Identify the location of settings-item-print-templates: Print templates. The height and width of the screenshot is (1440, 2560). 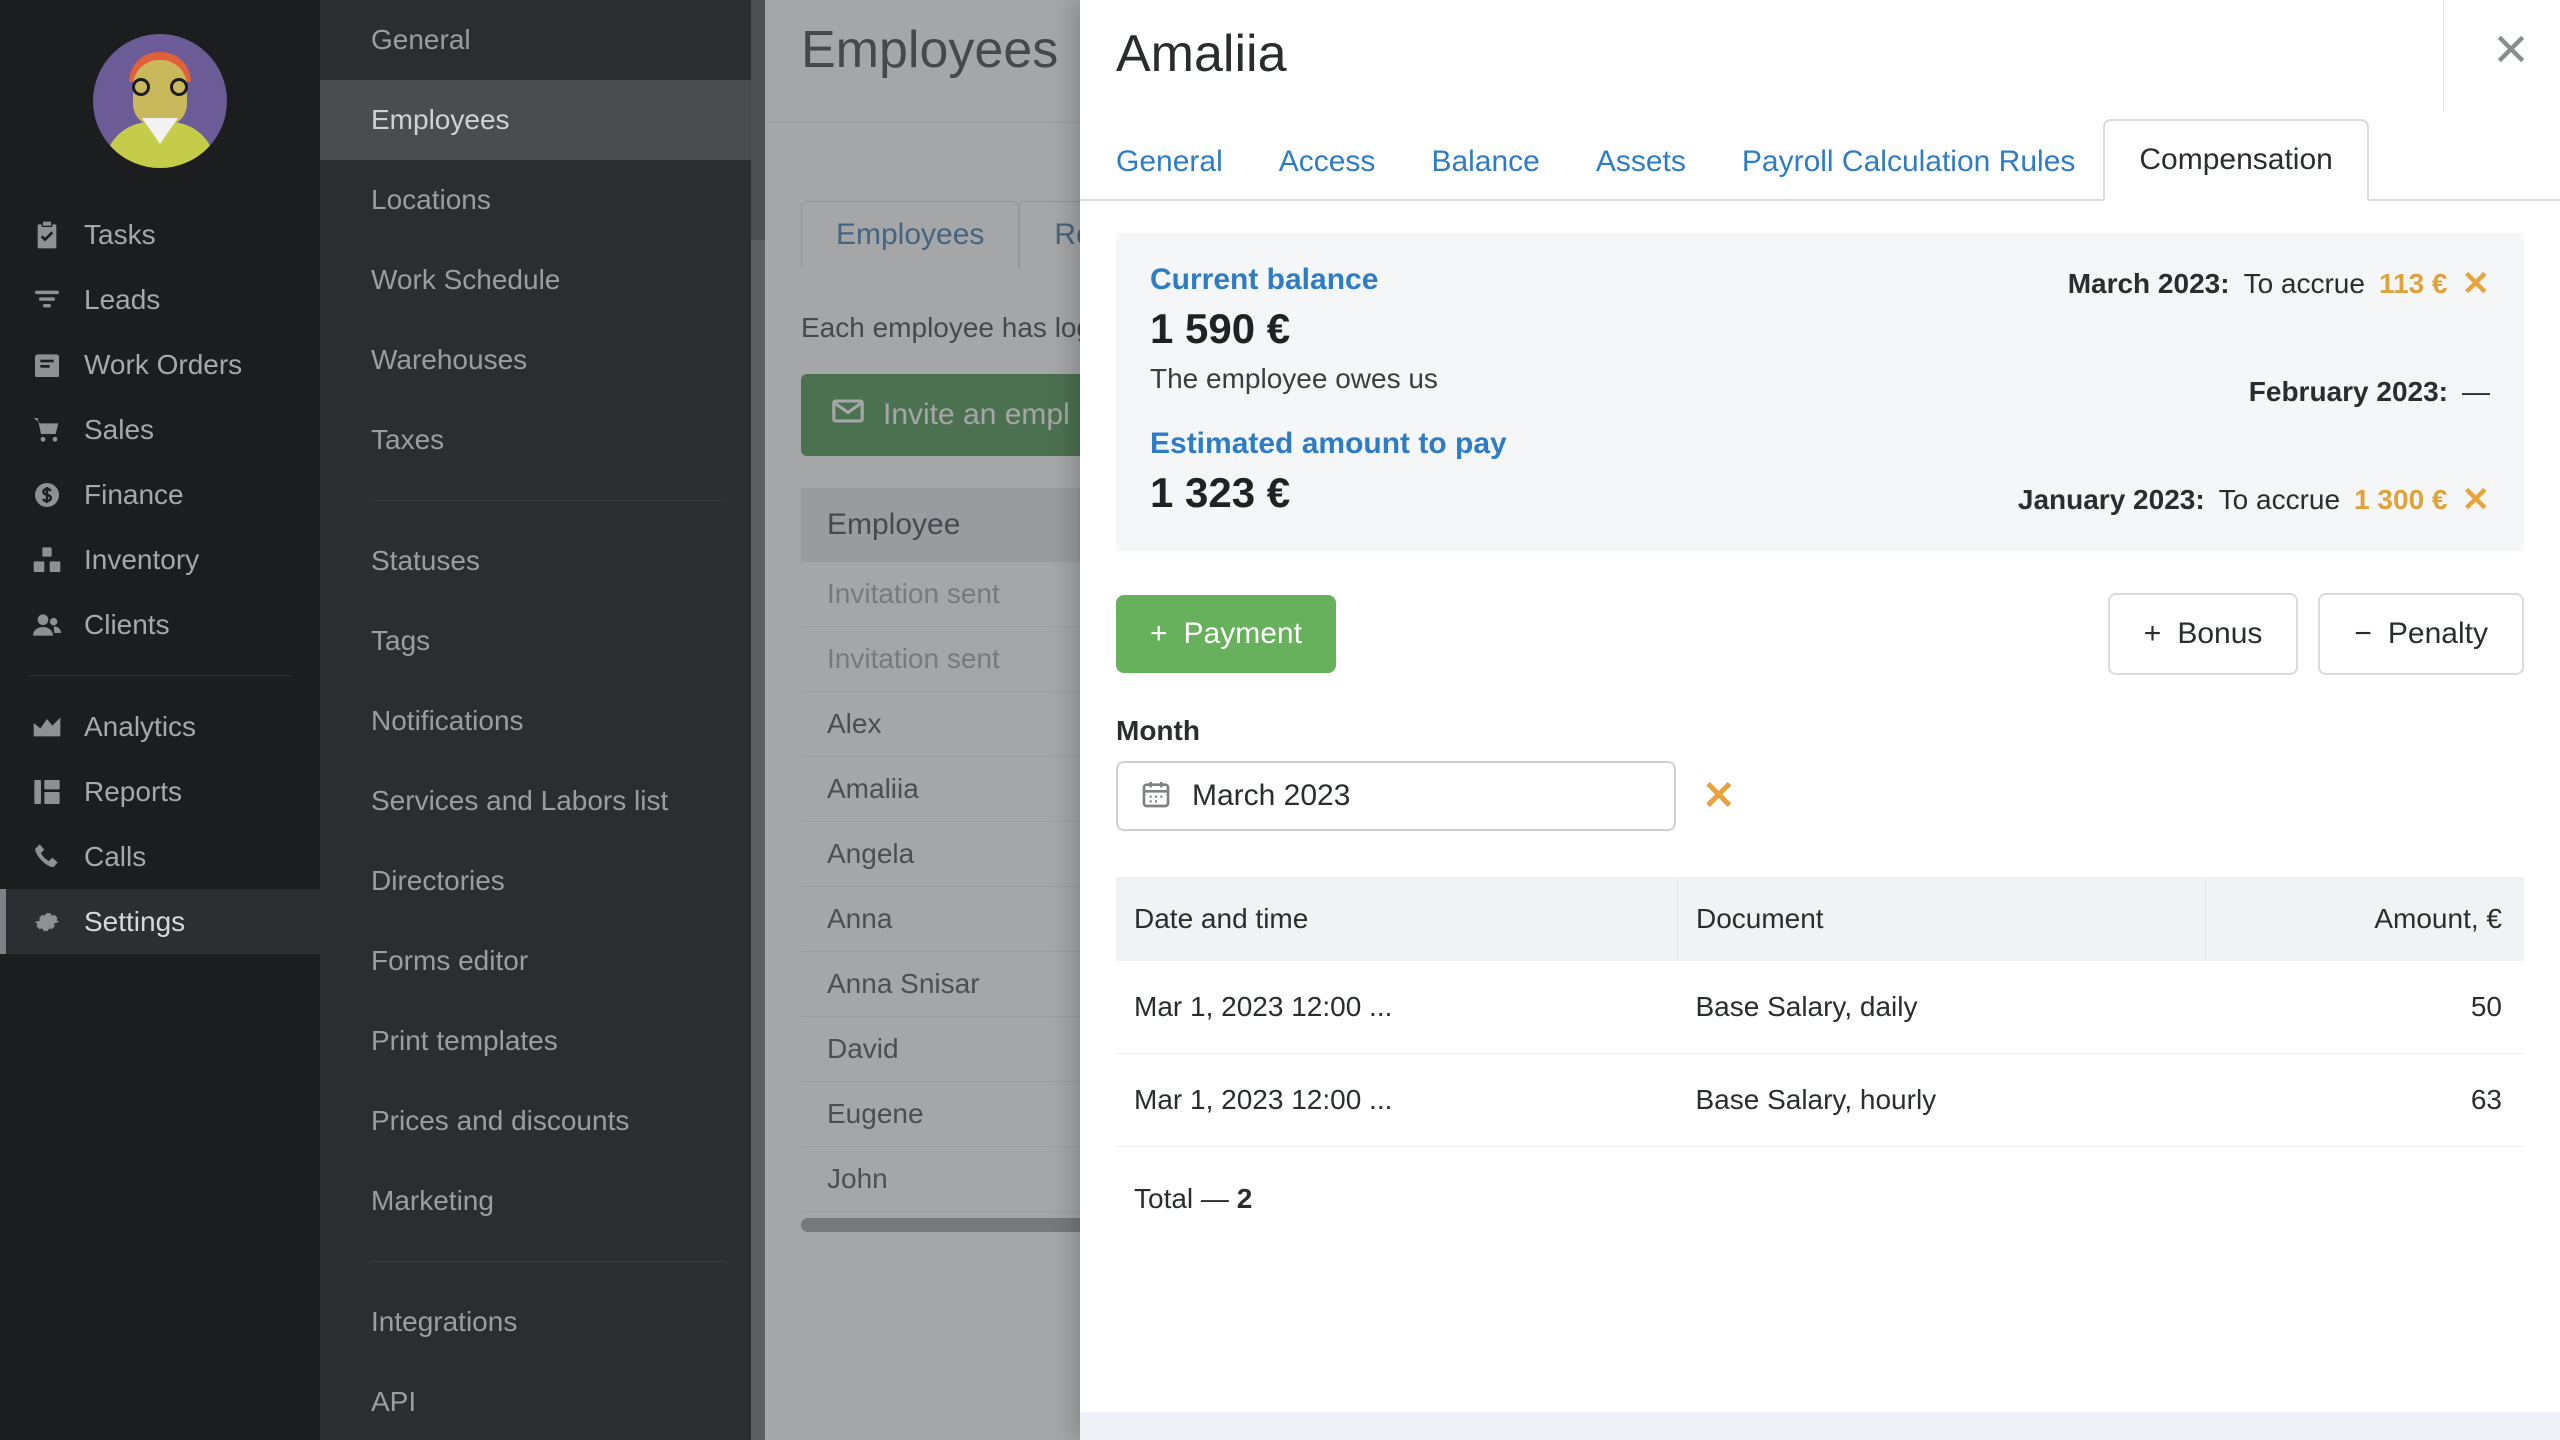
(542, 1041).